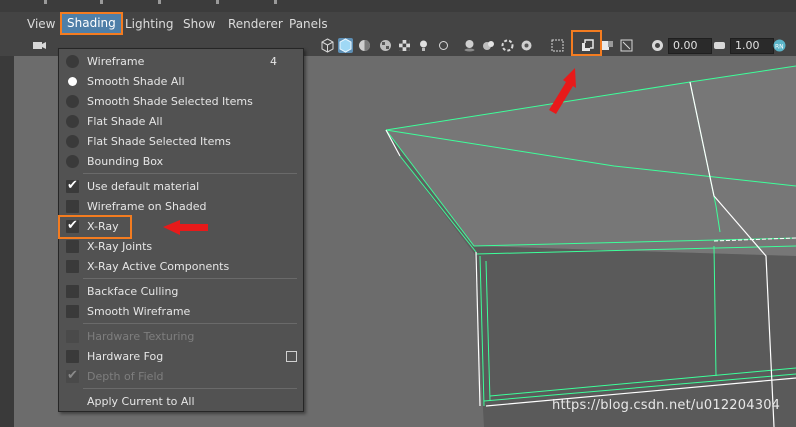  What do you see at coordinates (136, 81) in the screenshot?
I see `menu-item-label: Smooth Shade All` at bounding box center [136, 81].